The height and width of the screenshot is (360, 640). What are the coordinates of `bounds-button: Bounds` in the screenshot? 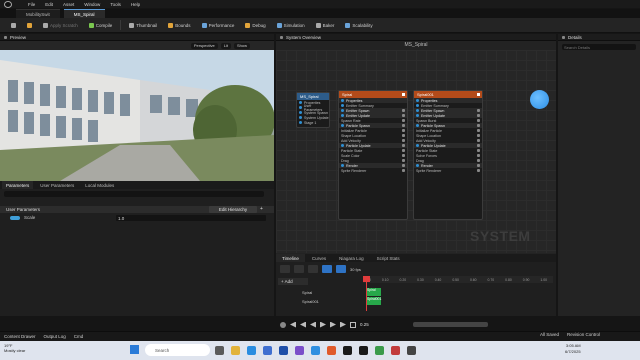 It's located at (179, 25).